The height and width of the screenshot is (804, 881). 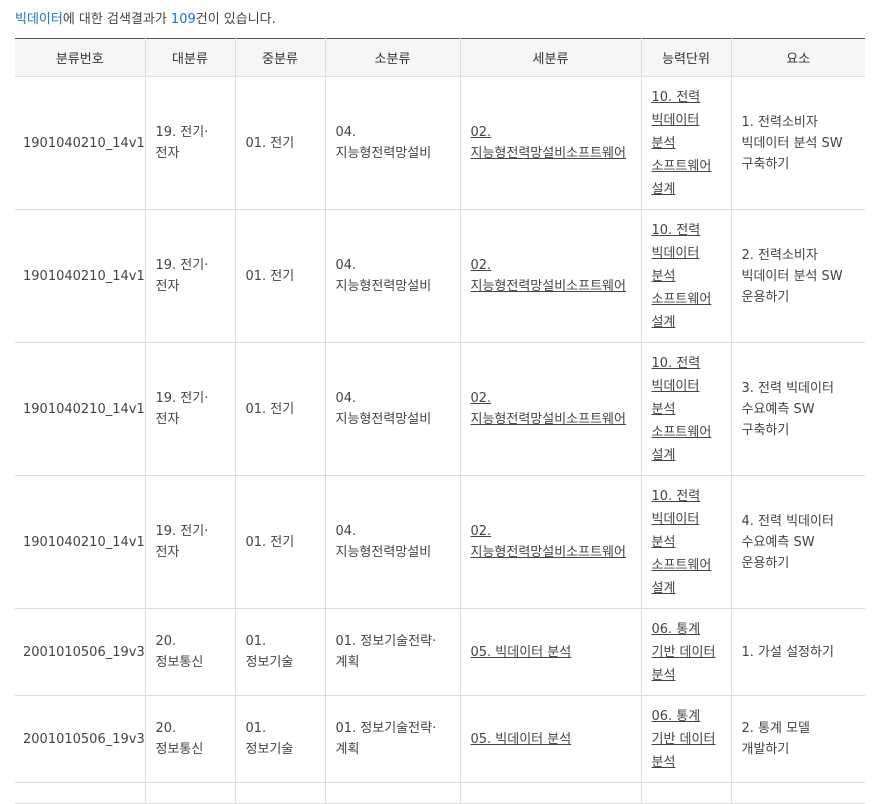 I want to click on table-row, so click(x=440, y=793).